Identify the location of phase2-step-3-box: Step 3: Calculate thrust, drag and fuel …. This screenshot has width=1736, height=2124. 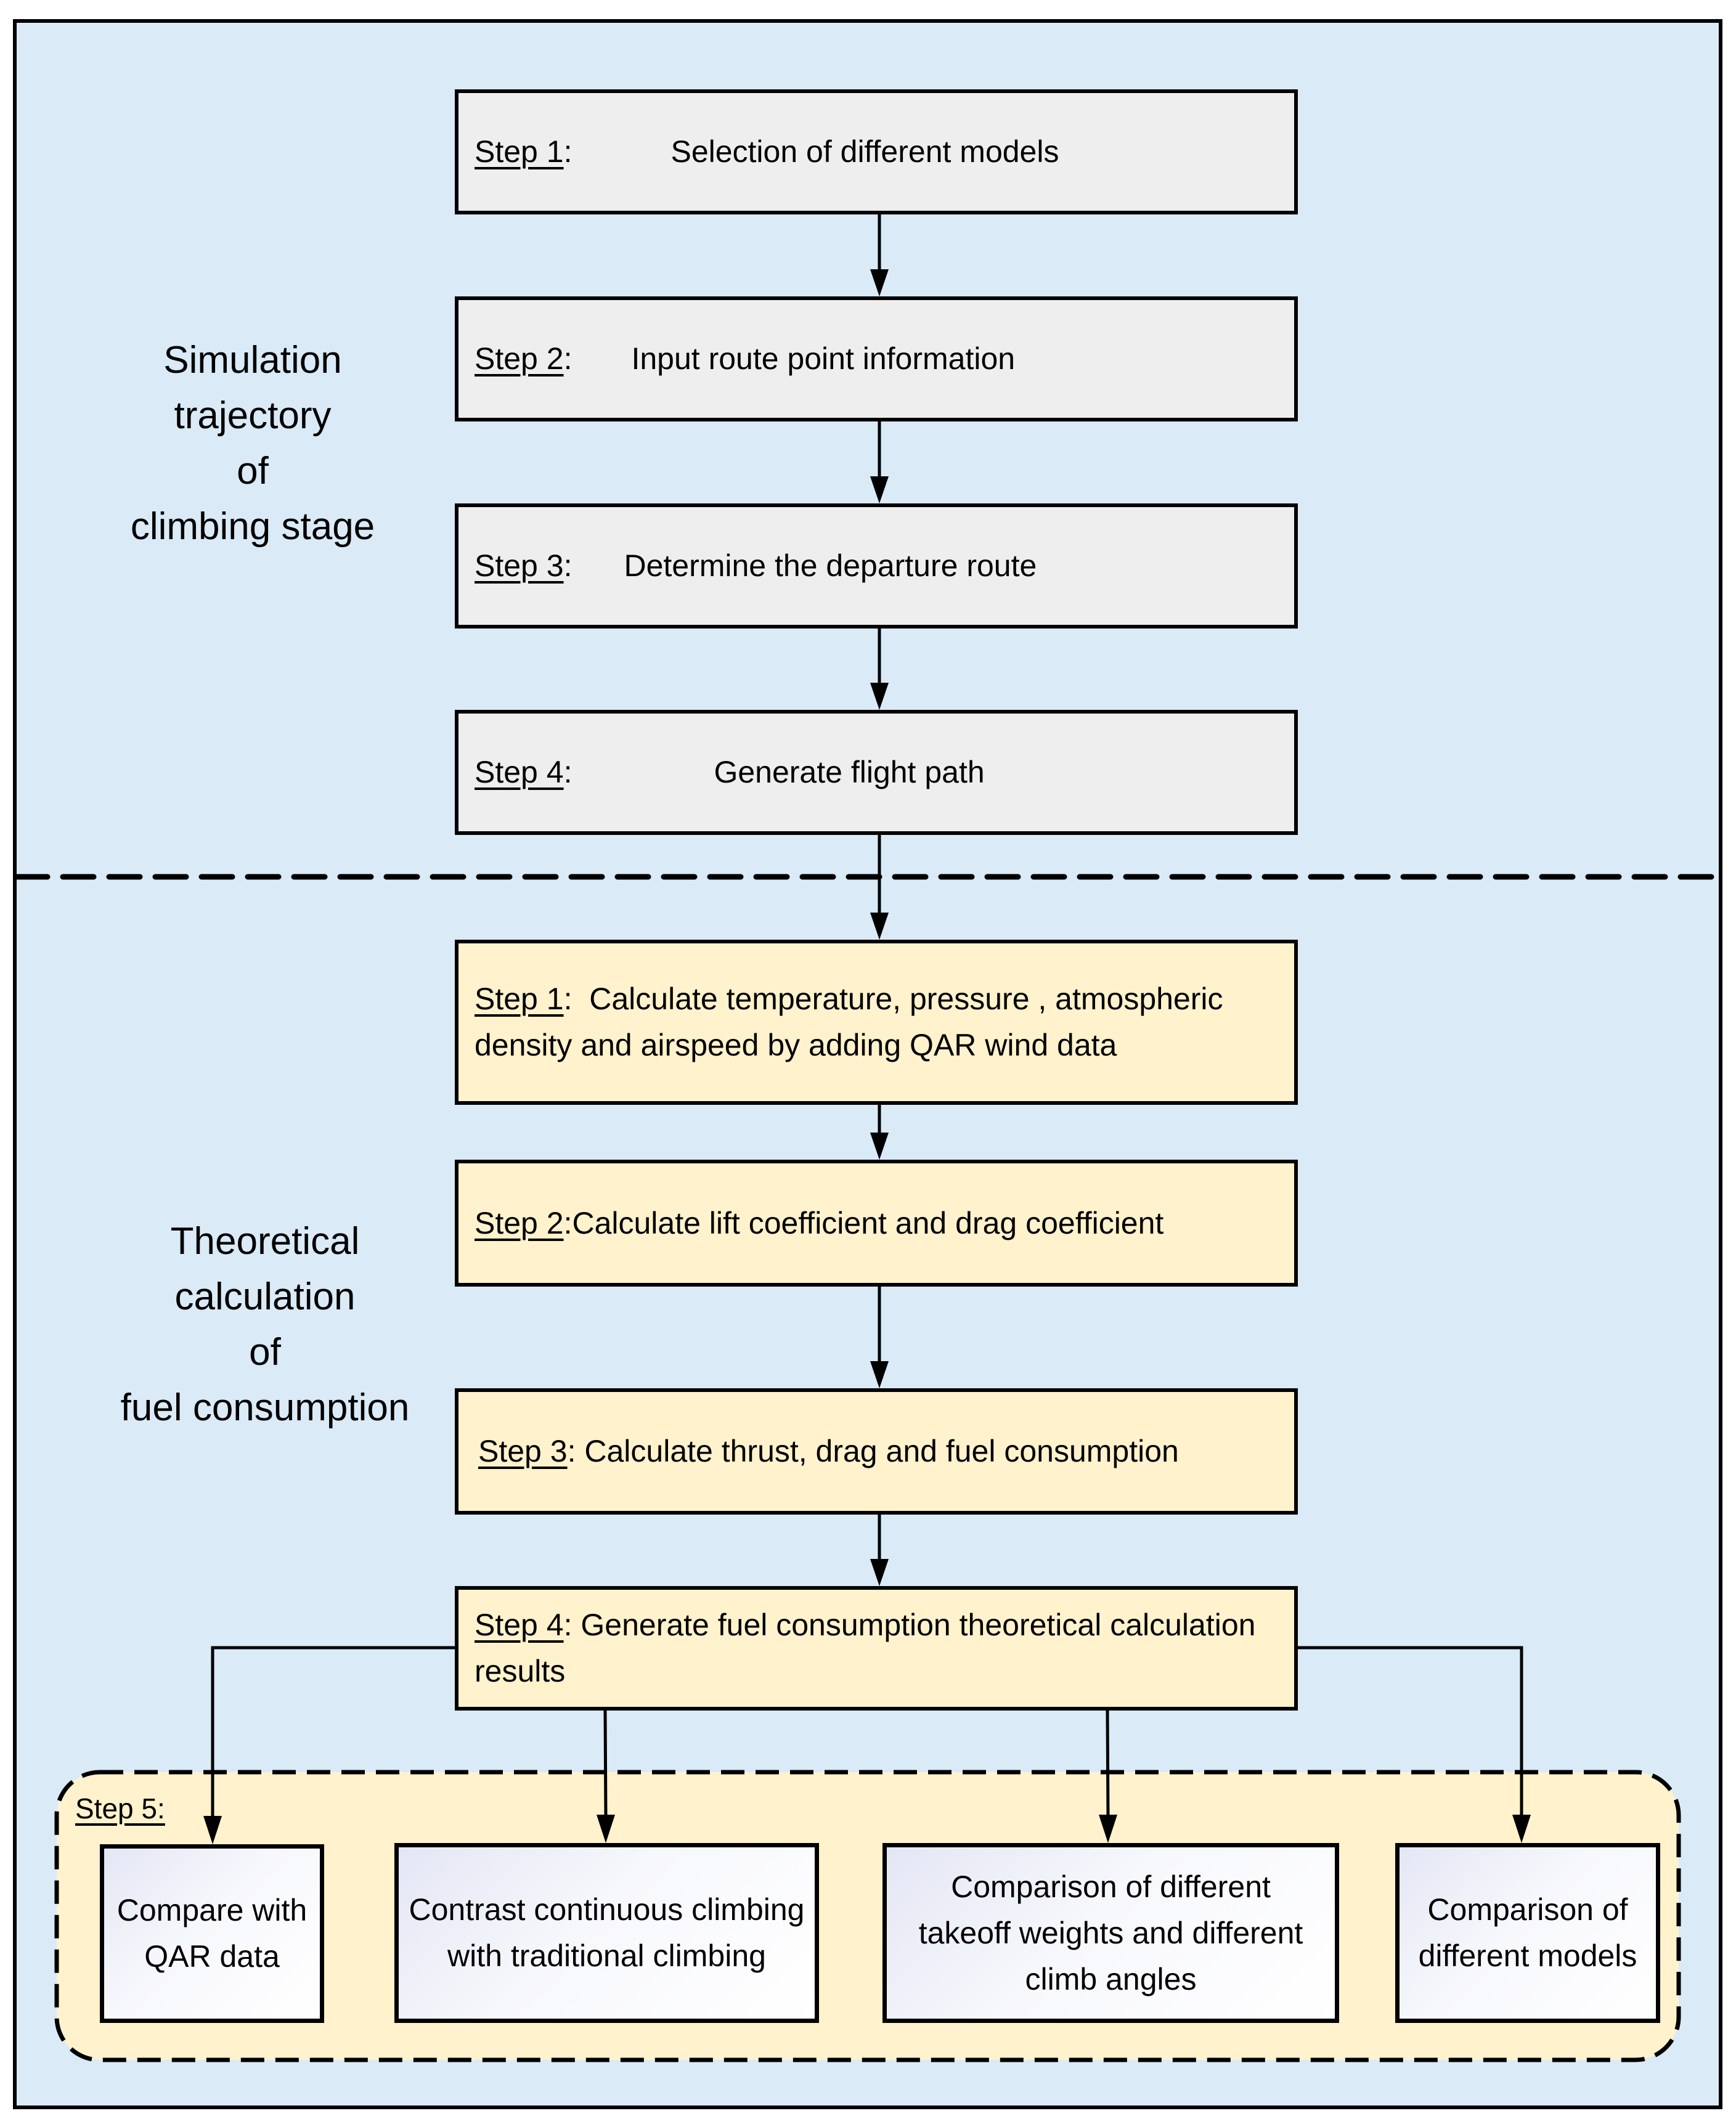
(877, 1451).